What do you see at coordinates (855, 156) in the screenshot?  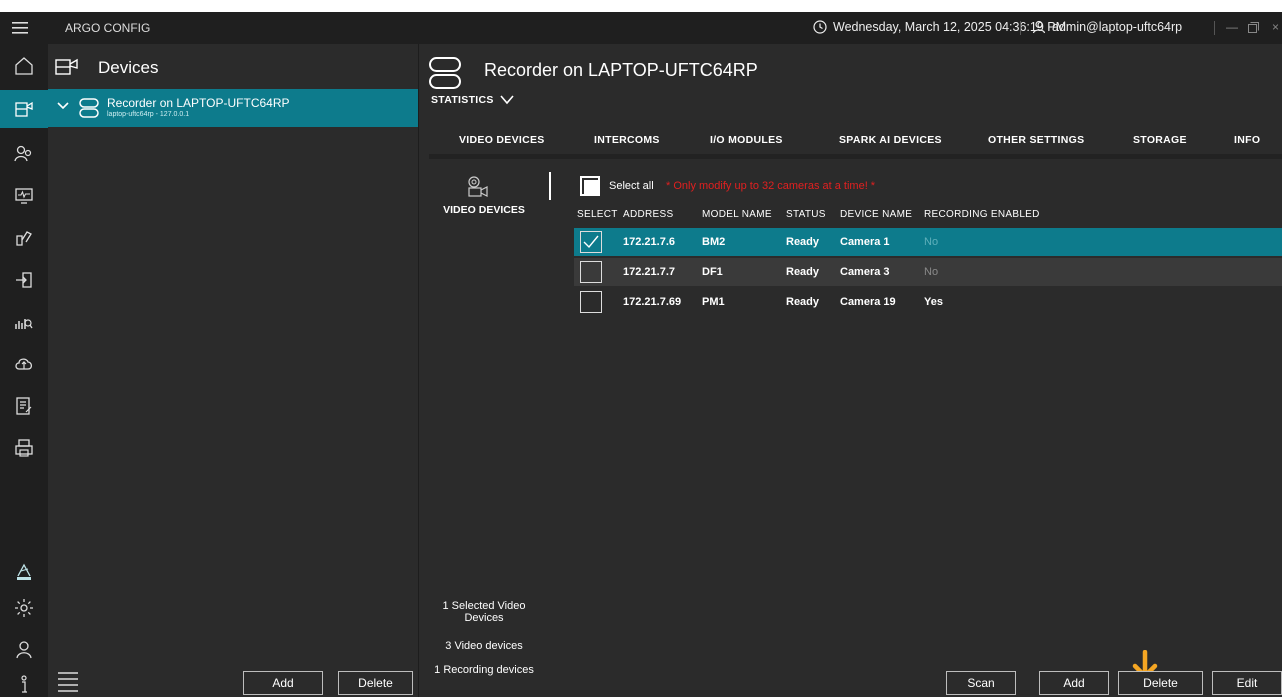 I see `section-separator` at bounding box center [855, 156].